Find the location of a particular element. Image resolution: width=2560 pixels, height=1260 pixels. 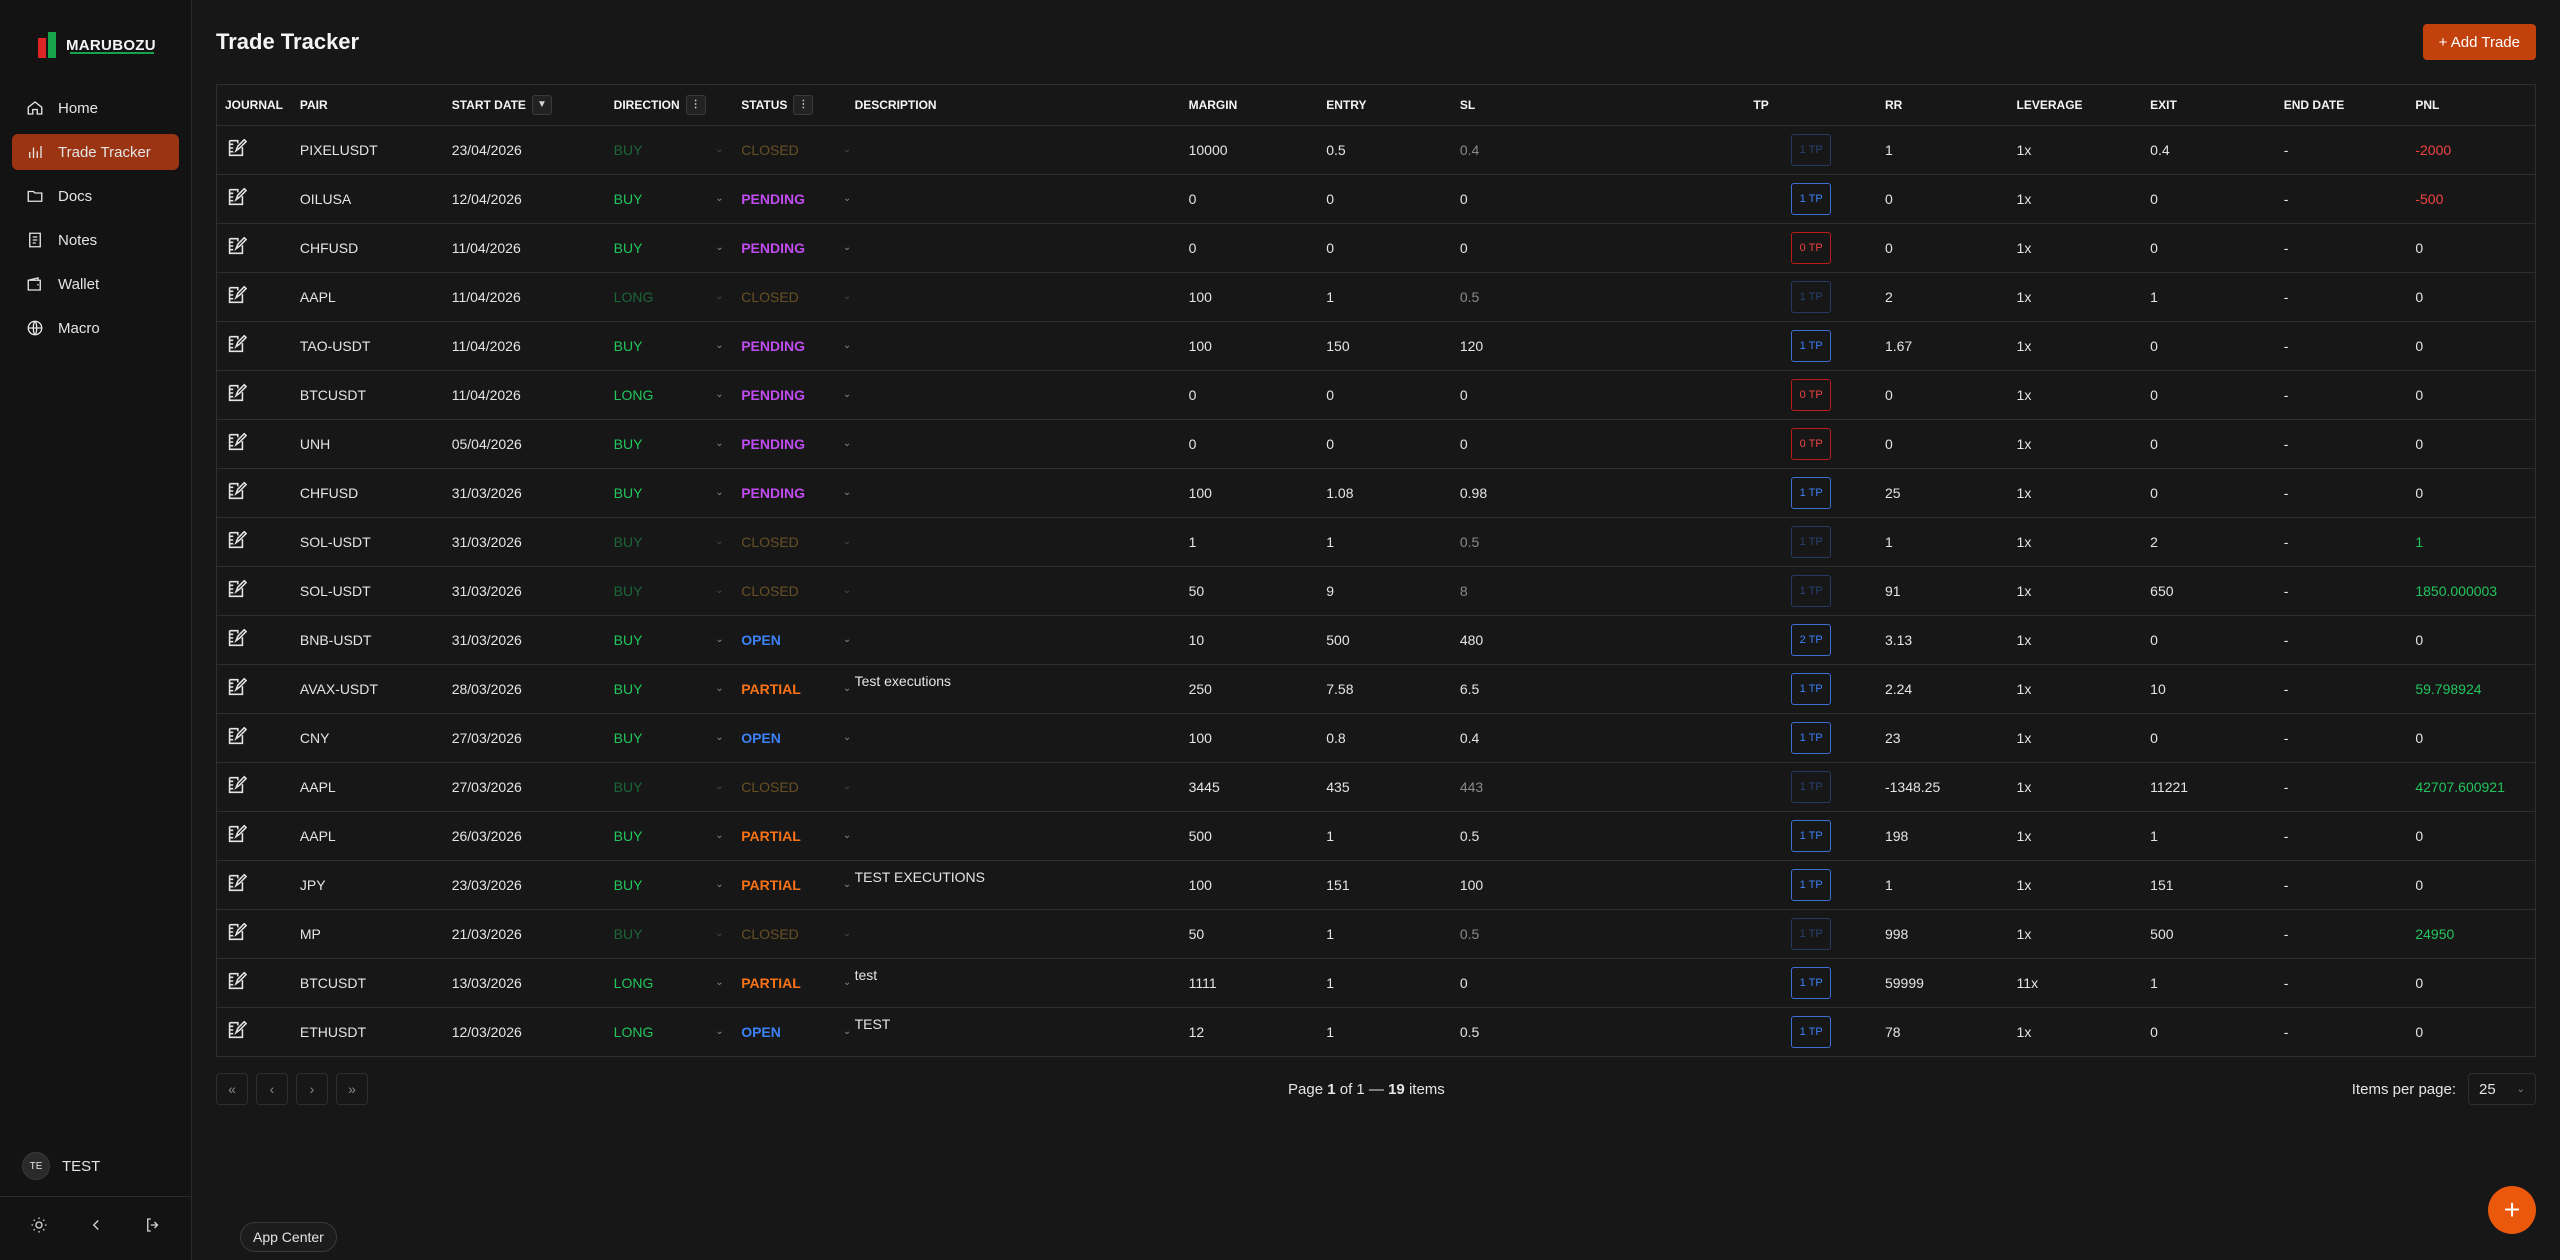

add-trade-button: + Add Trade is located at coordinates (2479, 42).